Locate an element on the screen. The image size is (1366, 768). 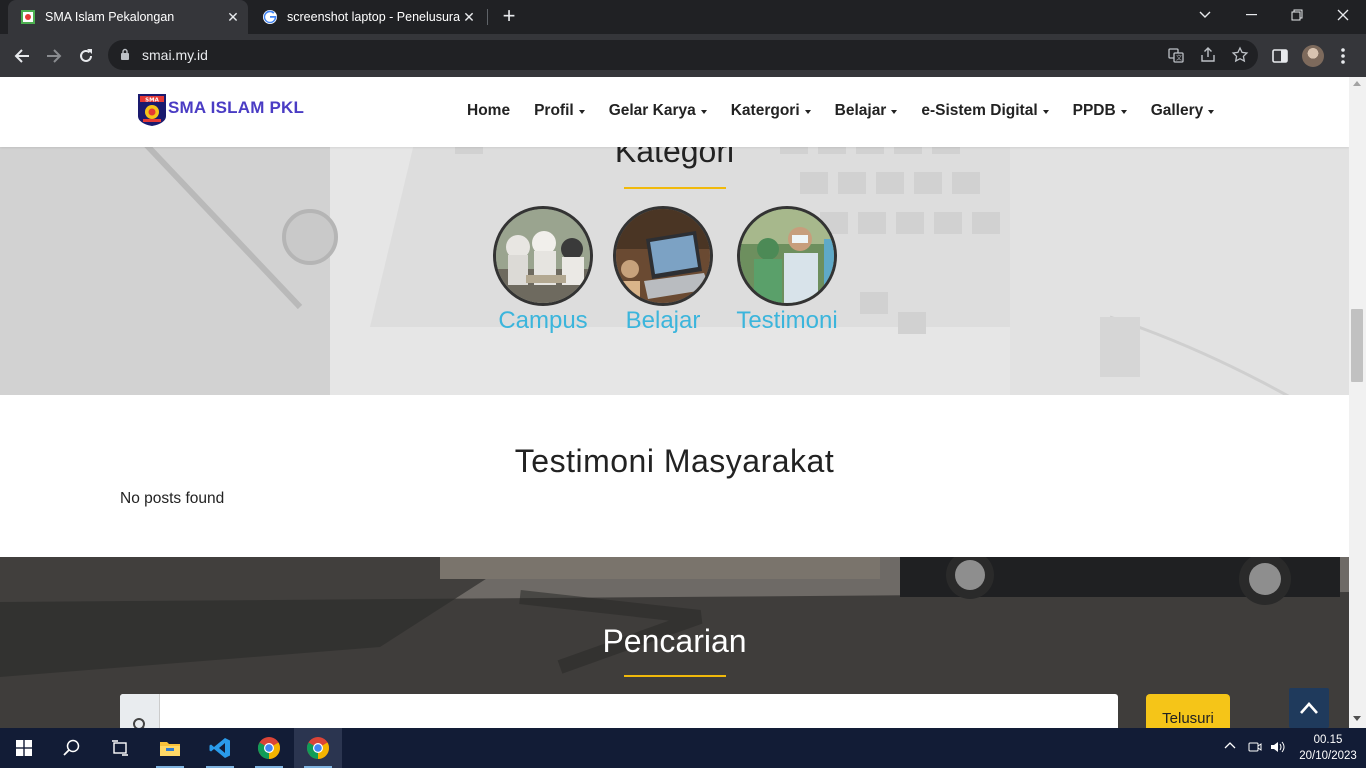
empty-posts-text: No posts found is located at coordinates (172, 498).